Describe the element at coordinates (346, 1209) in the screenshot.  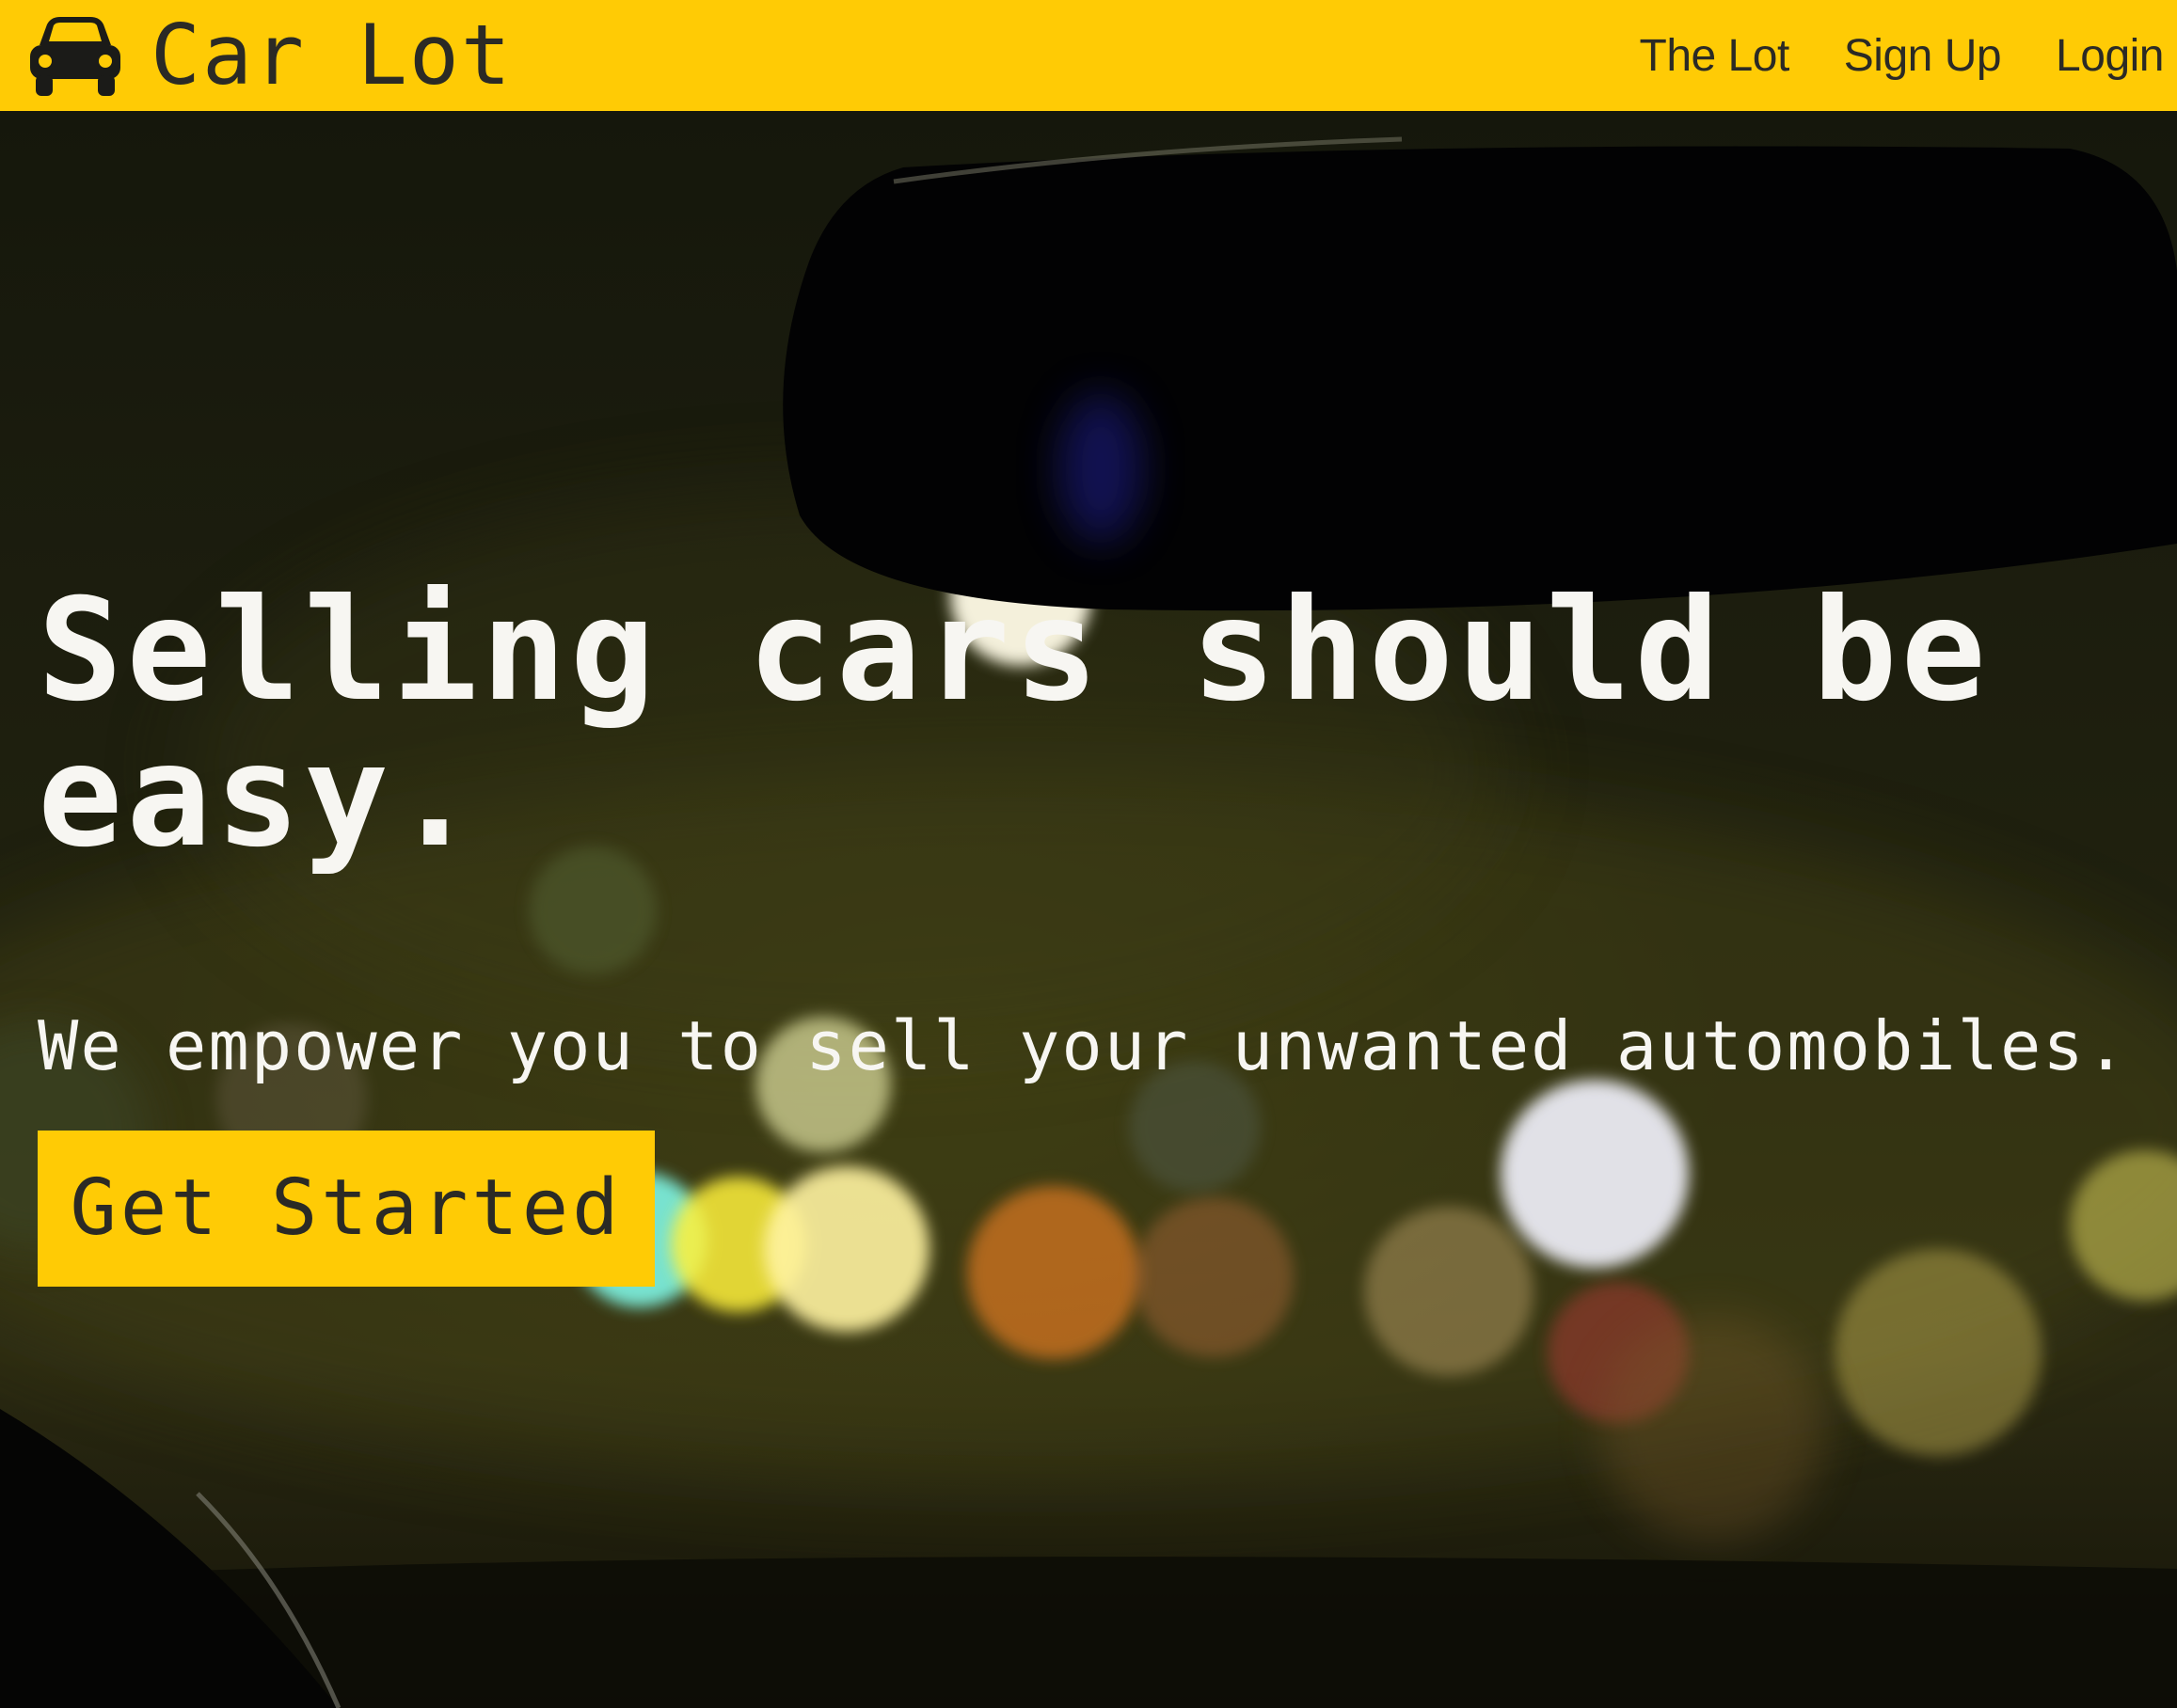
I see `get-started-button: Get Started` at that location.